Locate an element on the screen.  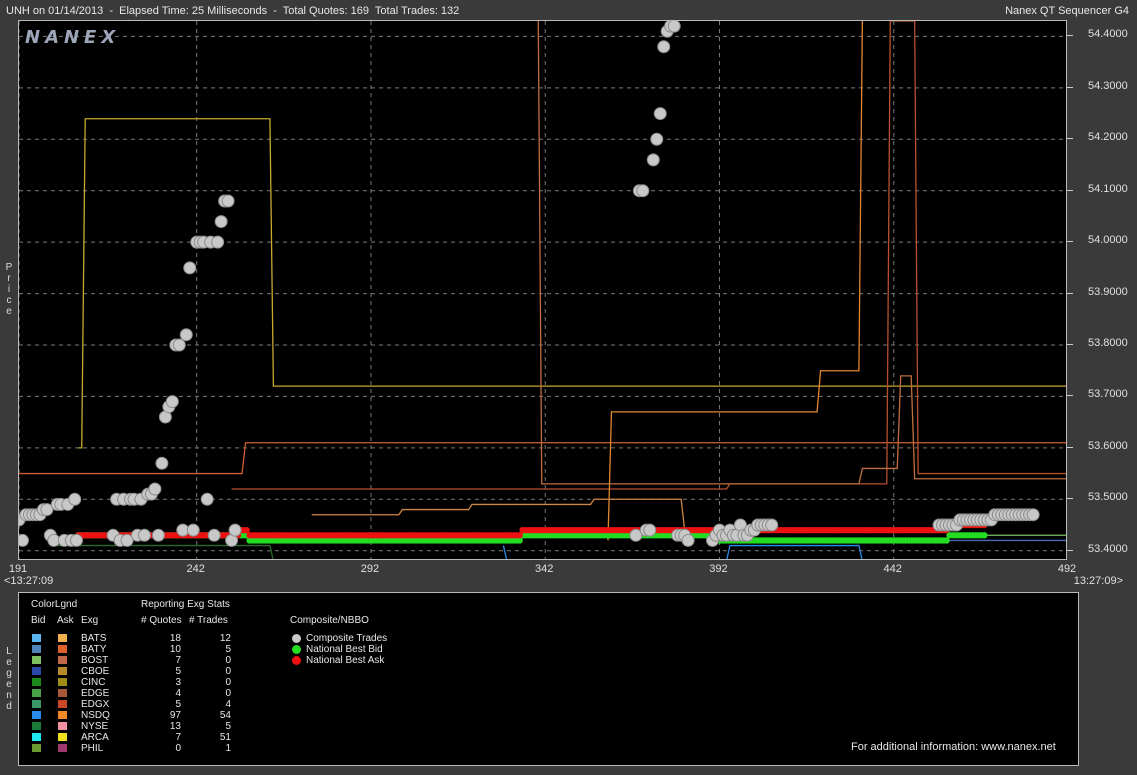
x-tick-label: 392 is located at coordinates (718, 569).